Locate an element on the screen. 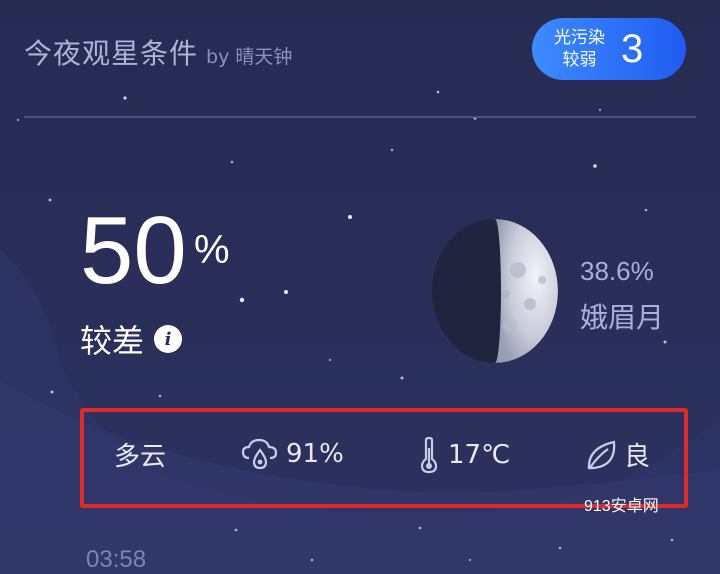 Image resolution: width=720 pixels, height=574 pixels. forecast-time: 03:58 is located at coordinates (116, 559).